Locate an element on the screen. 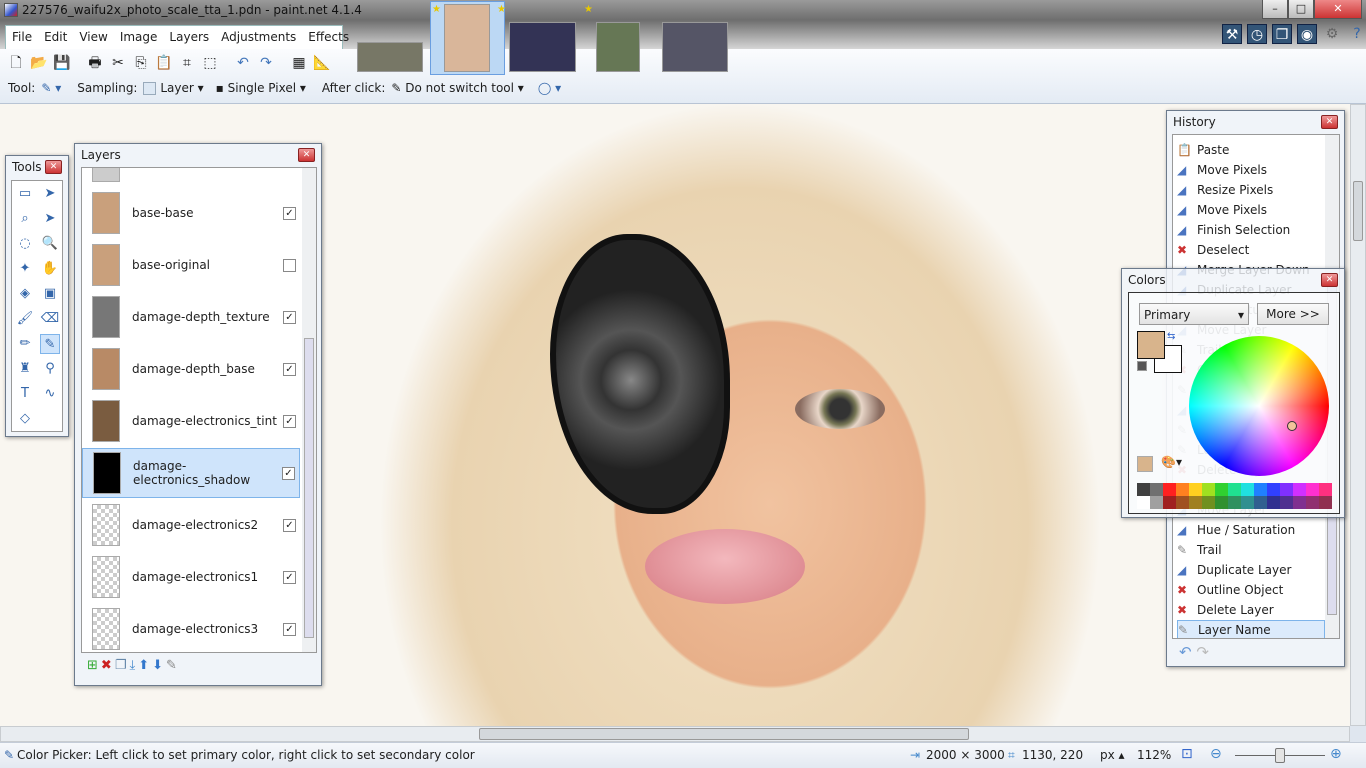  color-picker-tool-icon: ✎ ▾ is located at coordinates (51, 88).